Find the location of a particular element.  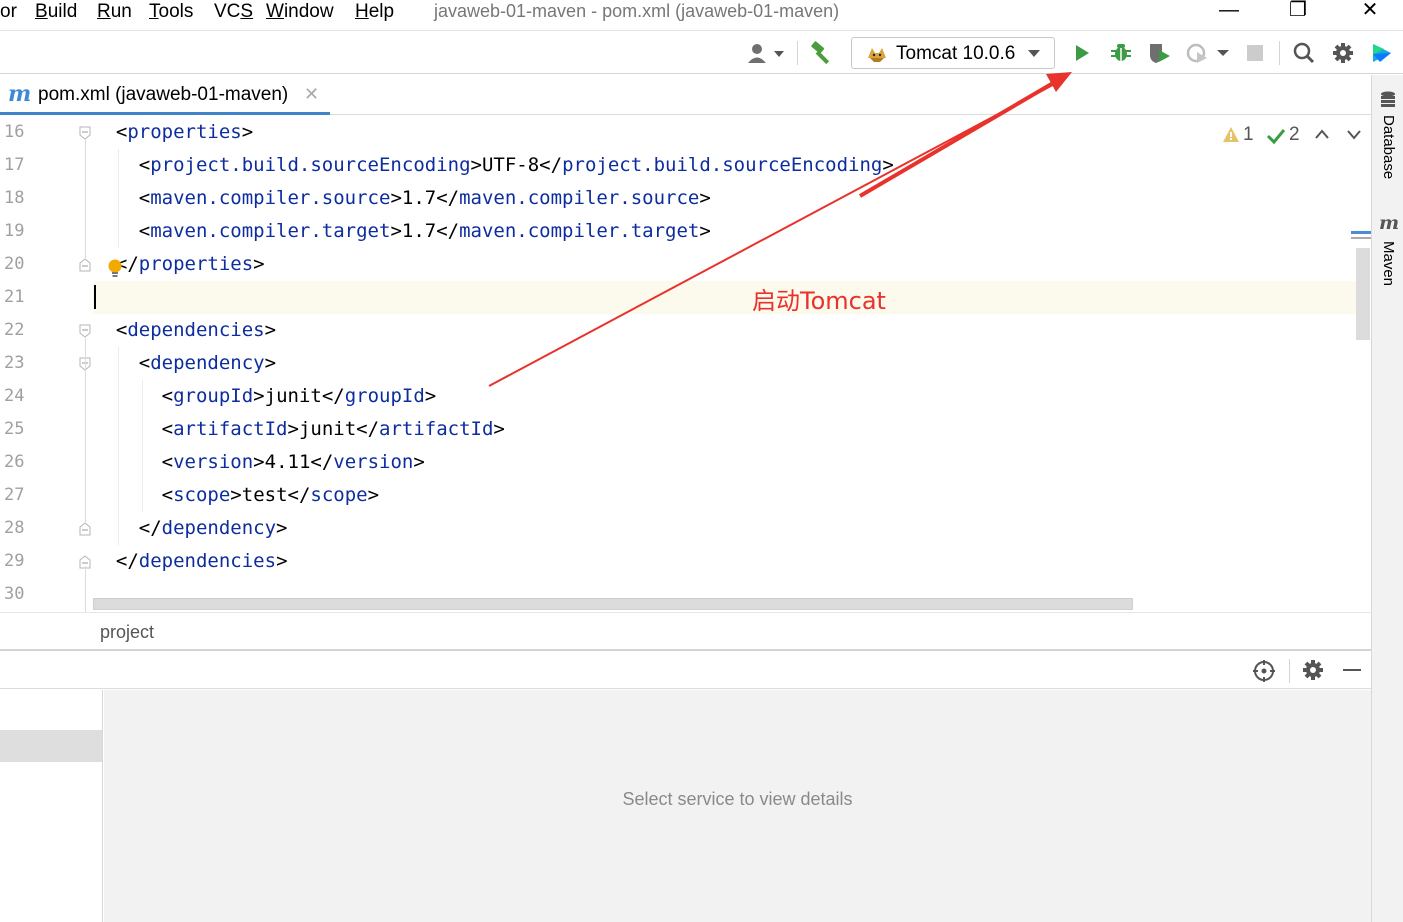

line-number: 20 is located at coordinates (24, 264).